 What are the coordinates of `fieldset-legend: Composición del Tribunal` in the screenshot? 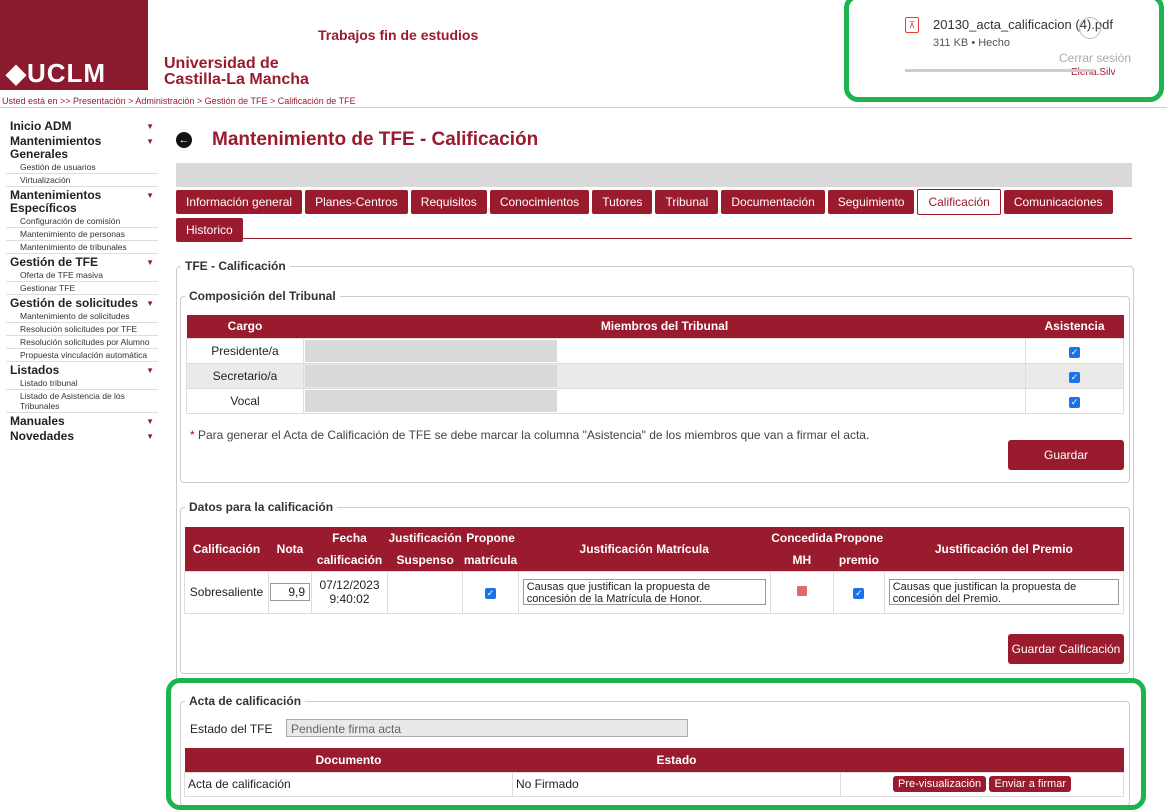 It's located at (262, 296).